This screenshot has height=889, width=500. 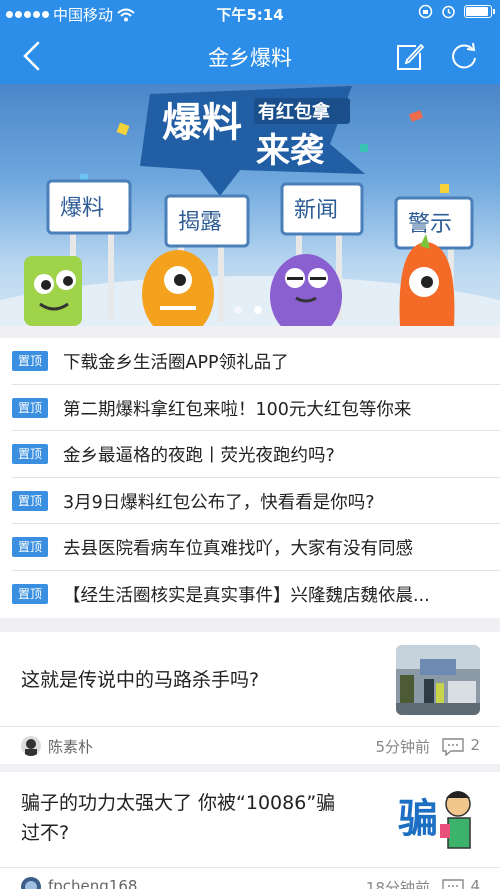 I want to click on status-bar: 中国移动 下午5:14, so click(x=250, y=14).